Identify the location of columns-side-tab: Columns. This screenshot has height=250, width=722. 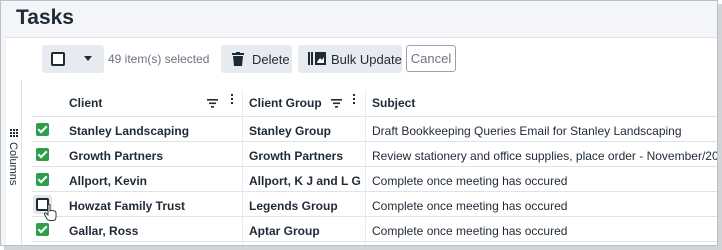
(14, 162).